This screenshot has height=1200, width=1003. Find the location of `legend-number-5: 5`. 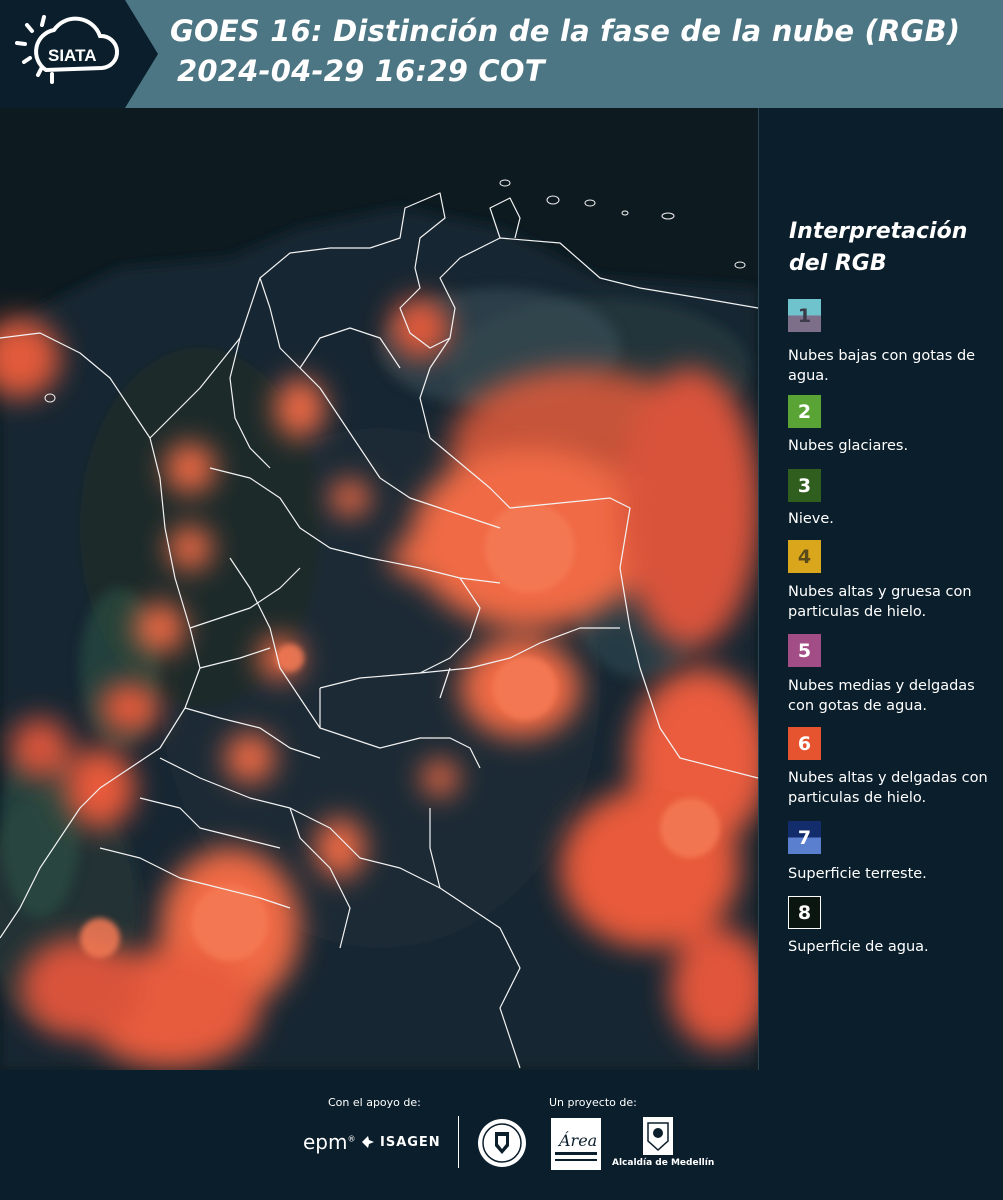

legend-number-5: 5 is located at coordinates (804, 650).